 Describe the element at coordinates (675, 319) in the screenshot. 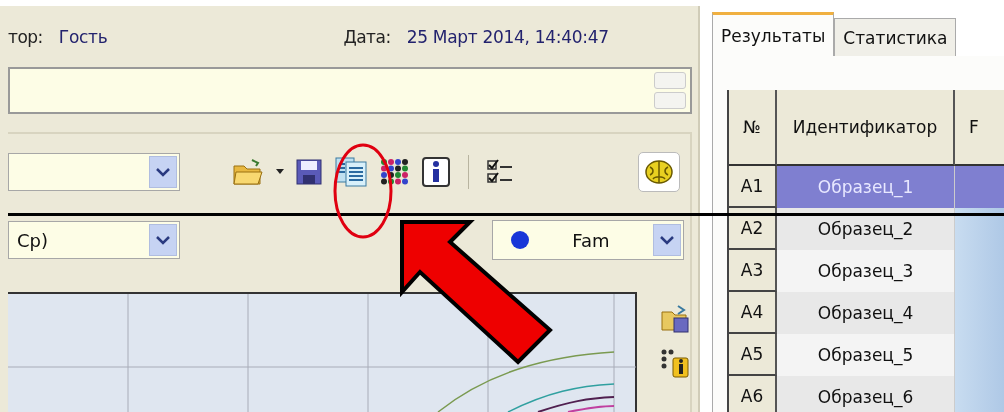

I see `folder-export-icon` at that location.